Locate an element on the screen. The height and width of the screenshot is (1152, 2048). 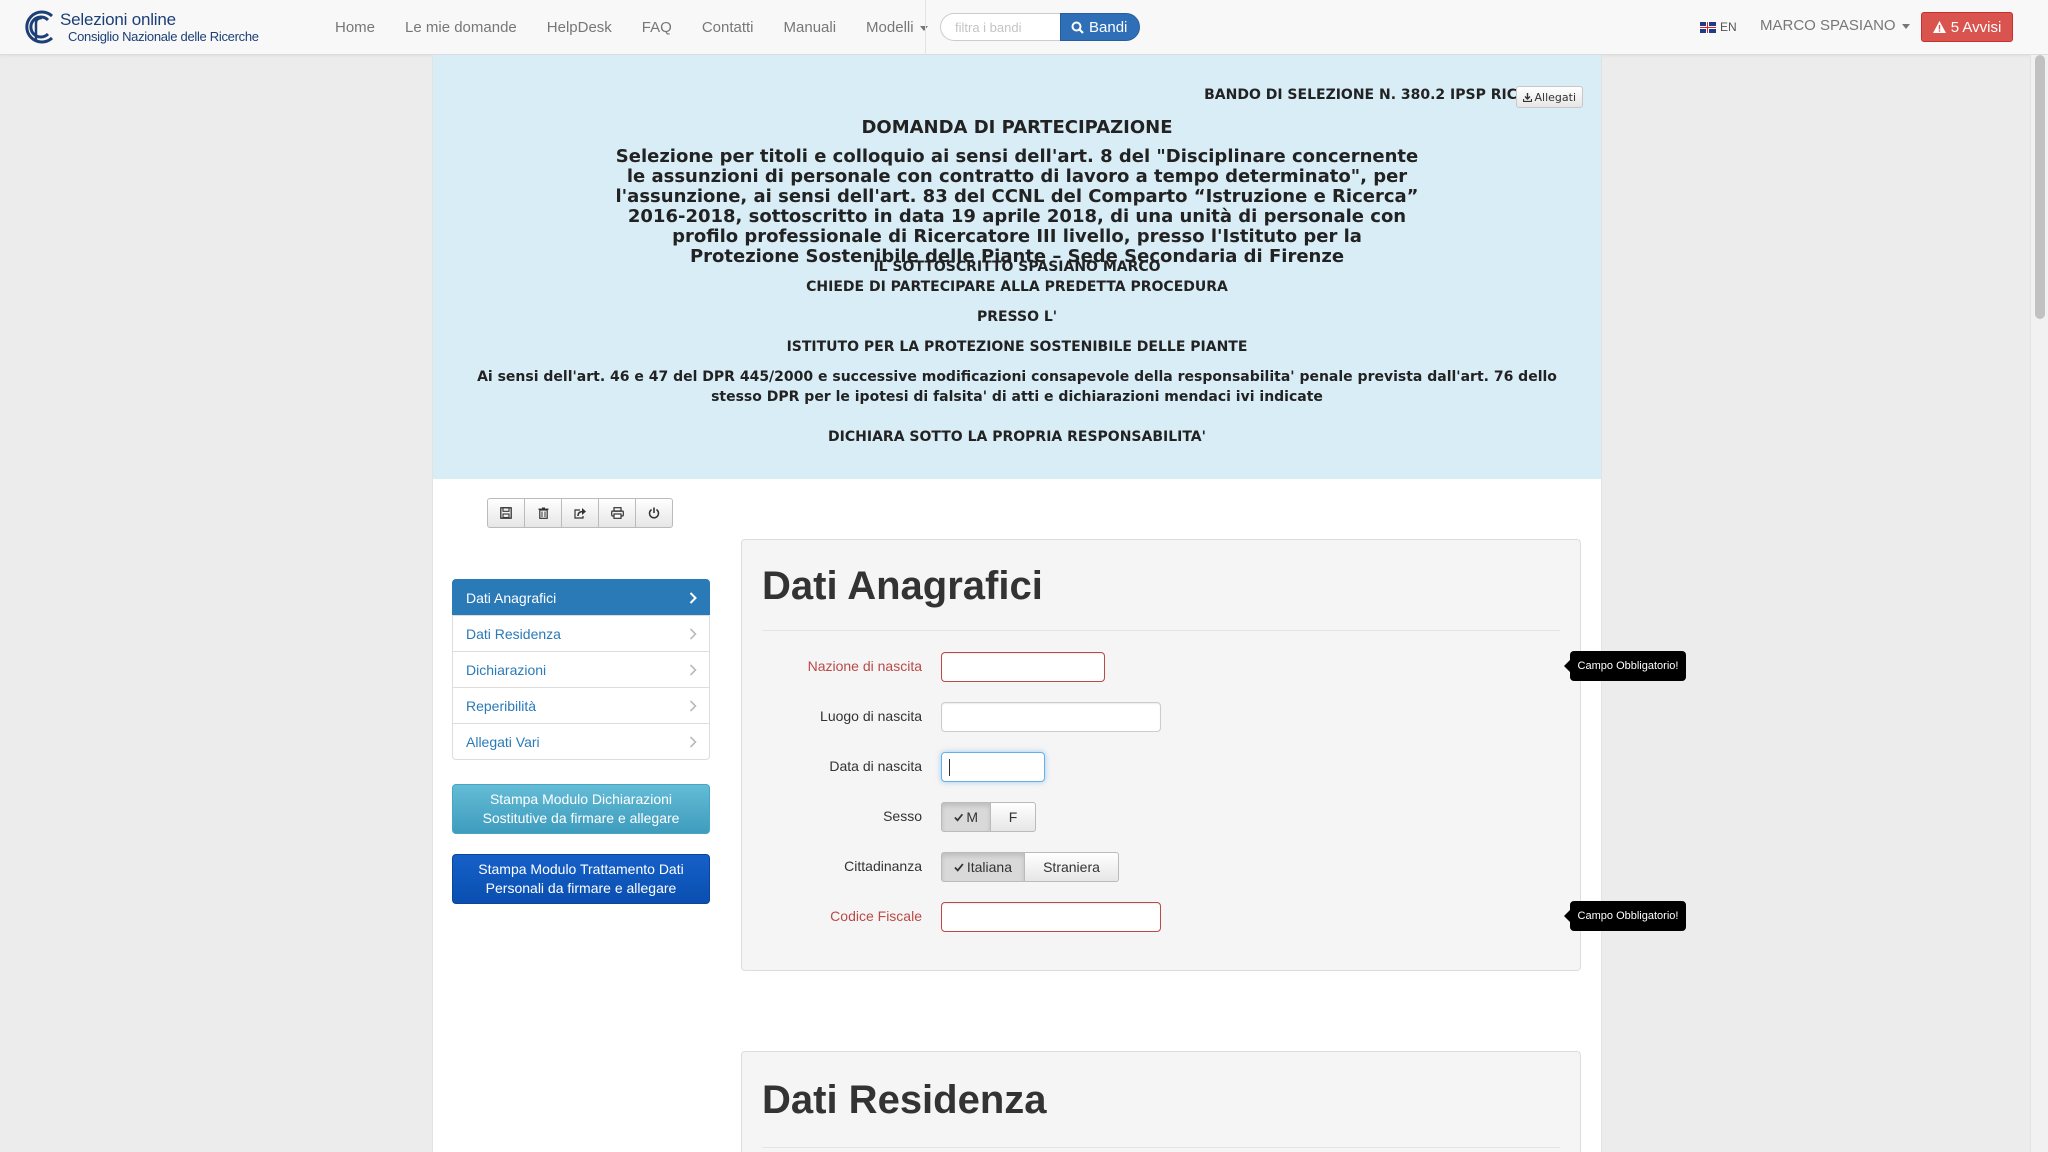
sesso-f-button: F is located at coordinates (1013, 817).